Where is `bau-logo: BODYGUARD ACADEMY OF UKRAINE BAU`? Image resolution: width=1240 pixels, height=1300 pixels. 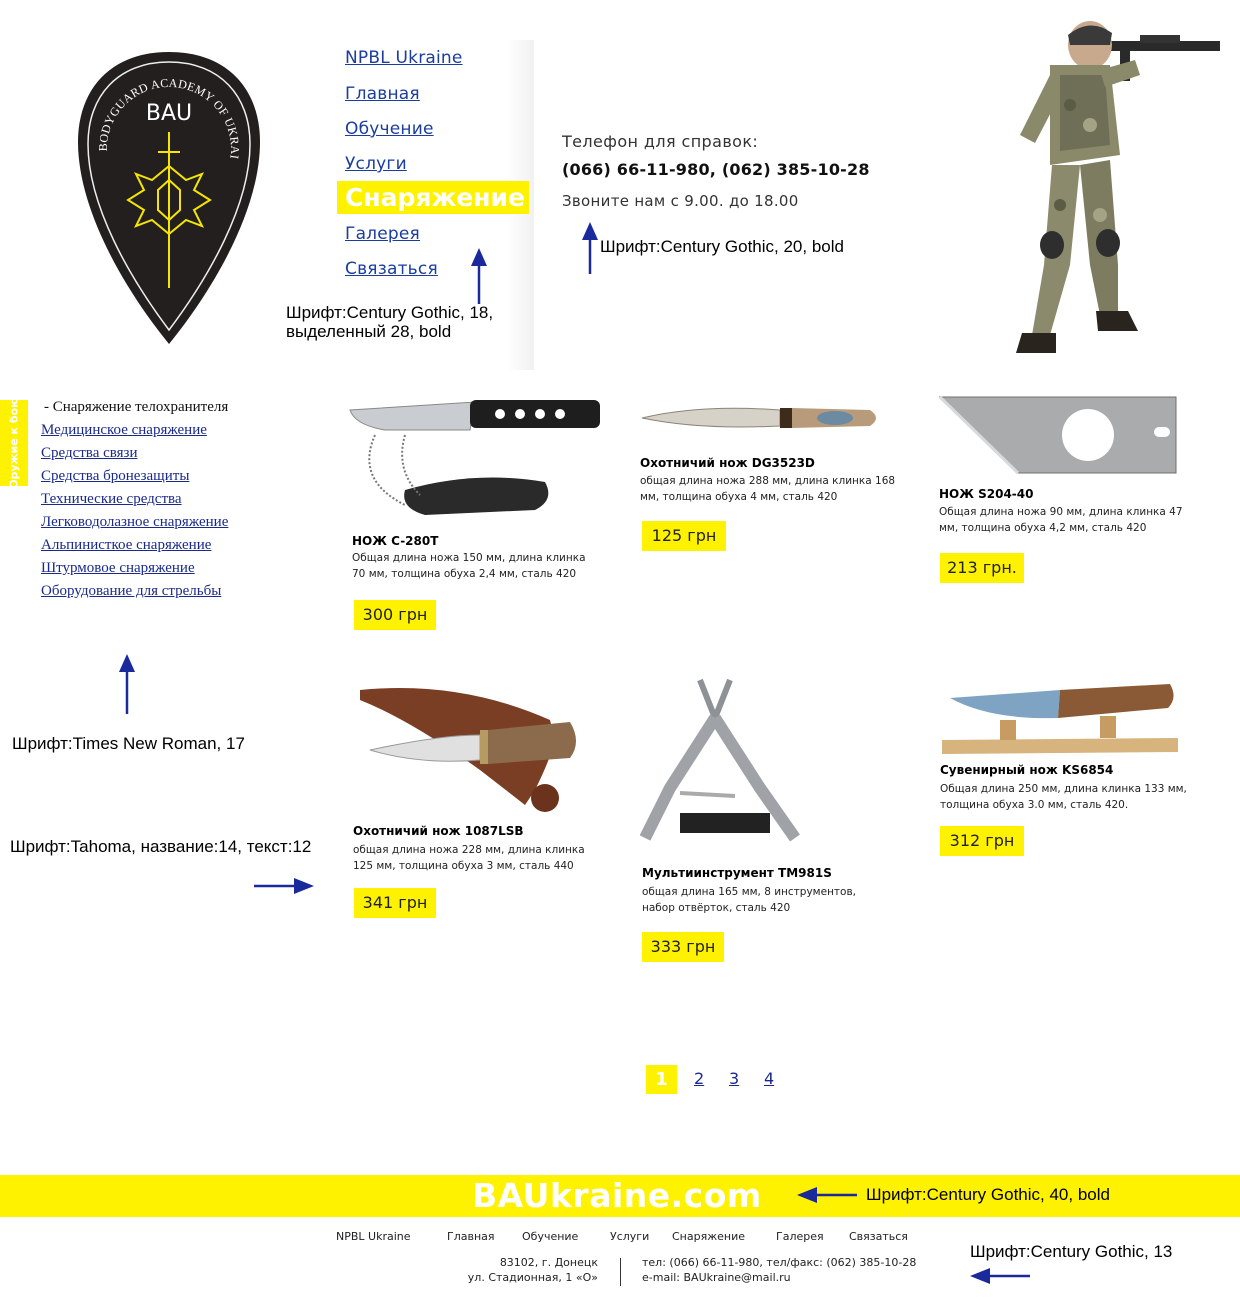 bau-logo: BODYGUARD ACADEMY OF UKRAINE BAU is located at coordinates (169, 198).